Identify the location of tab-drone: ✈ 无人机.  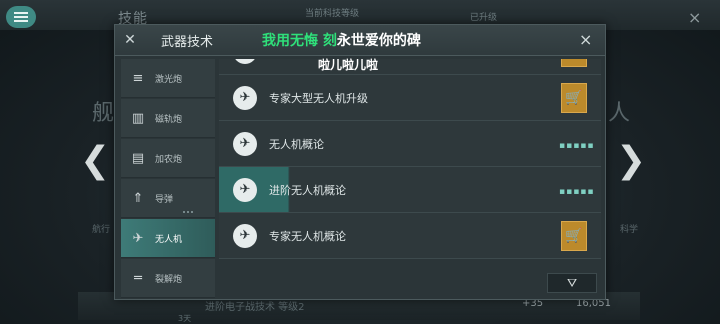
(168, 238).